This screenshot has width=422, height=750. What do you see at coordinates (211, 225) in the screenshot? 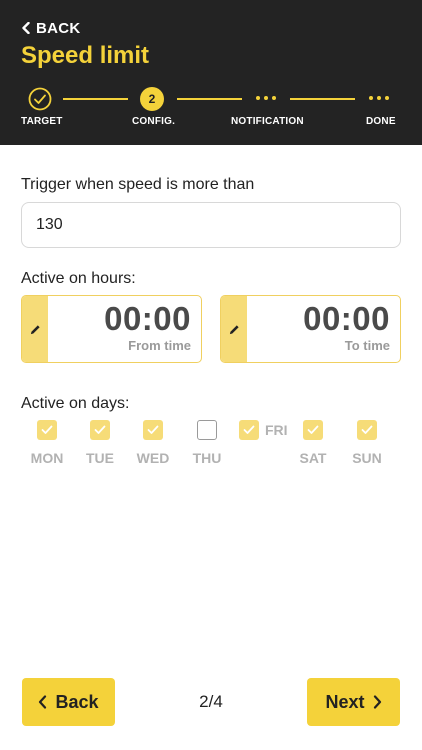
I see `speed-input` at bounding box center [211, 225].